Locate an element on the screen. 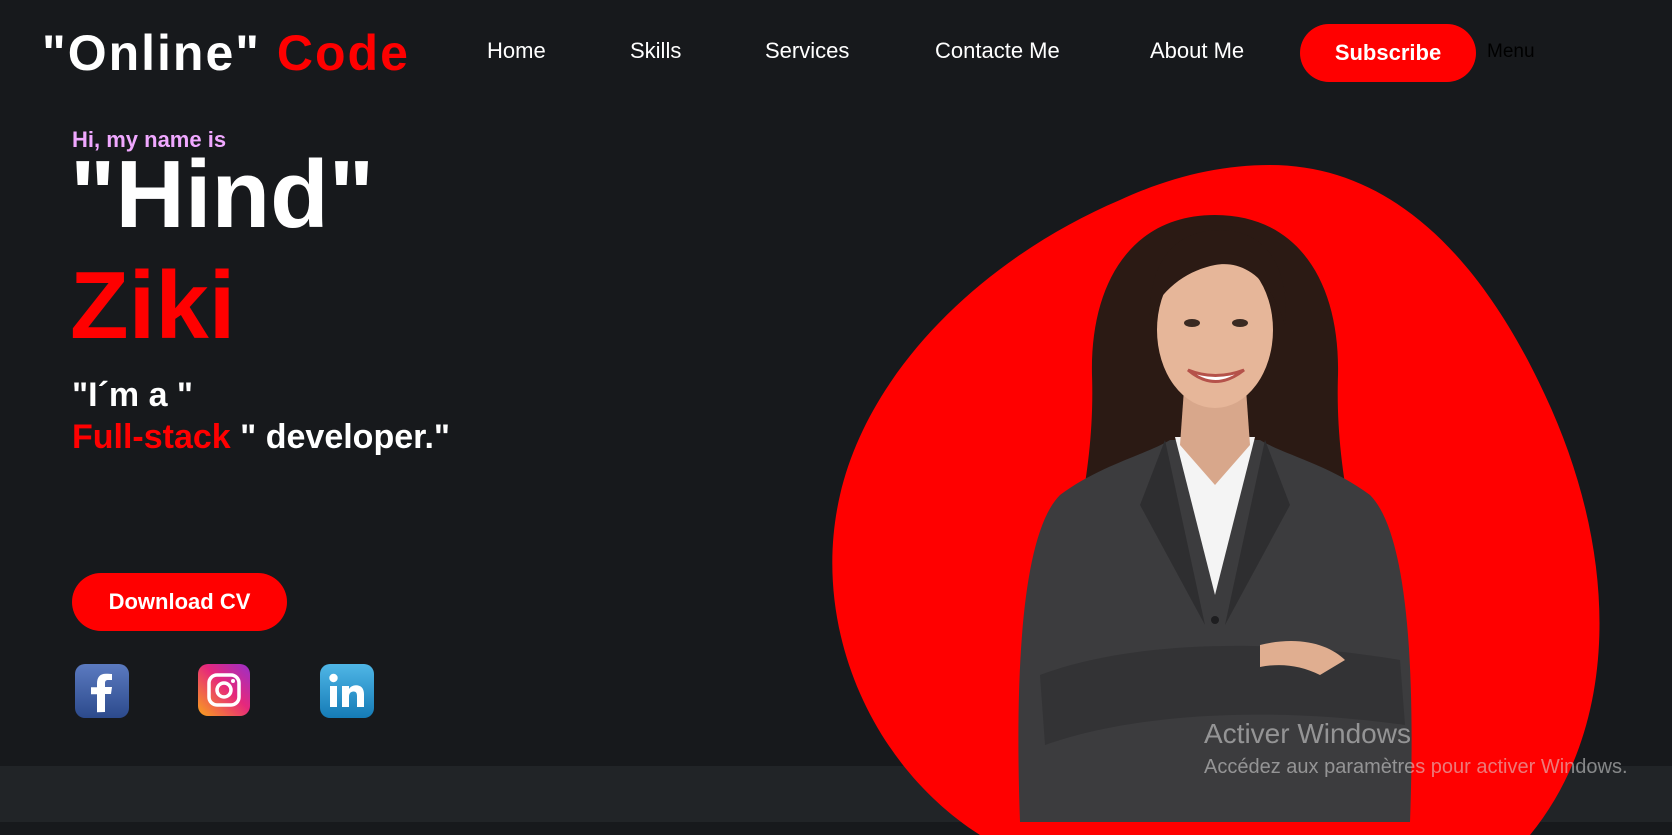  instagram-glyph is located at coordinates (224, 690).